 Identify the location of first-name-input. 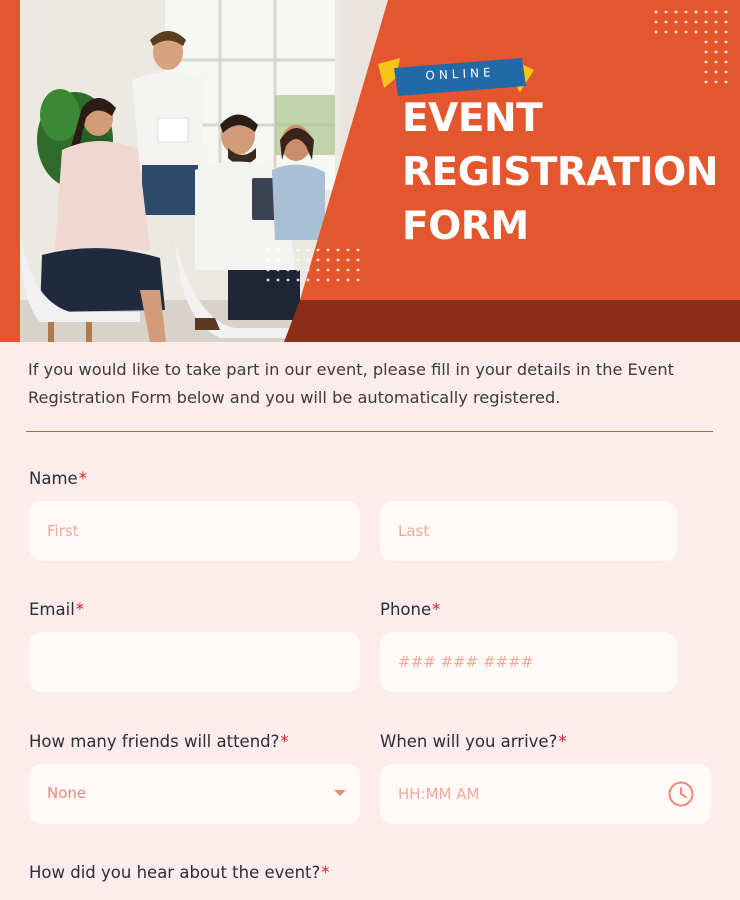
(194, 531).